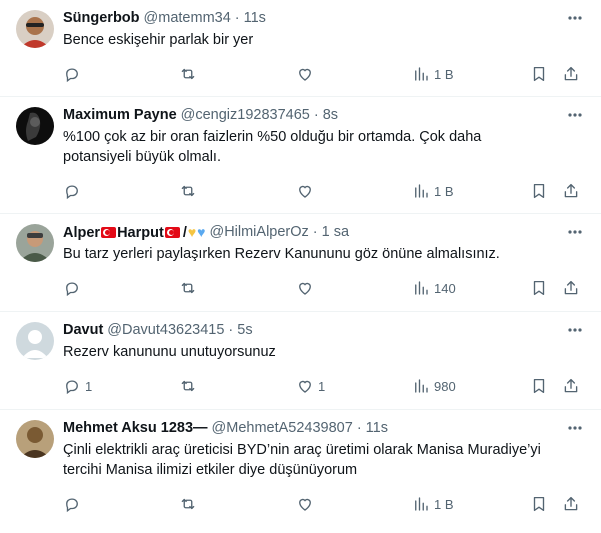  I want to click on action-bar: 1 B, so click(324, 74).